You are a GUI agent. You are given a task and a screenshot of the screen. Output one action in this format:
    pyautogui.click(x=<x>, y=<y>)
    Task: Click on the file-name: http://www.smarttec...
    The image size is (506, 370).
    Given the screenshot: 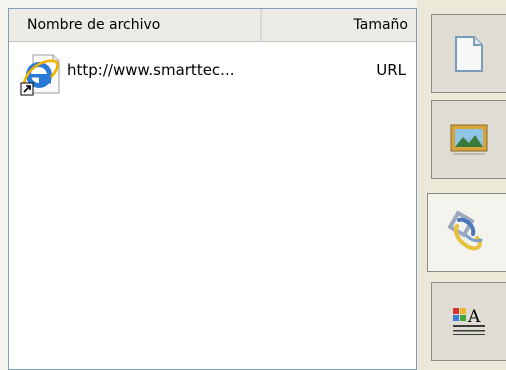 What is the action you would take?
    pyautogui.click(x=151, y=70)
    